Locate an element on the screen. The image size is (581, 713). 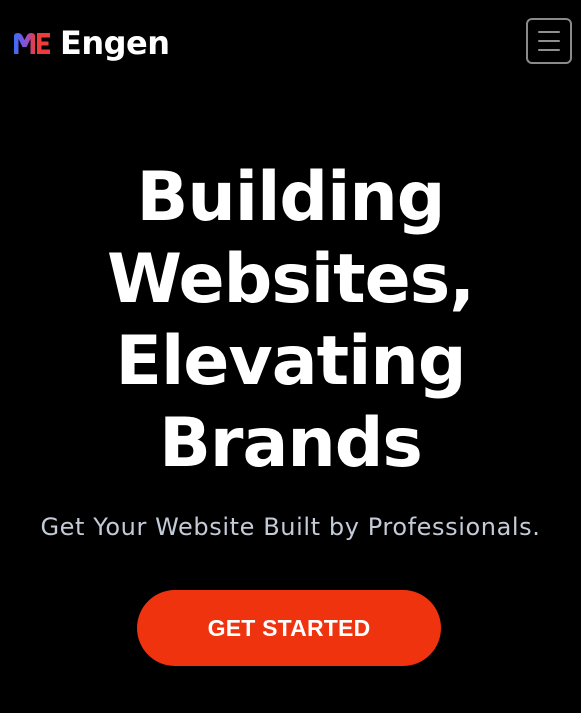
hero-subtitle: Get Your Website Built by Professionals. is located at coordinates (290, 527).